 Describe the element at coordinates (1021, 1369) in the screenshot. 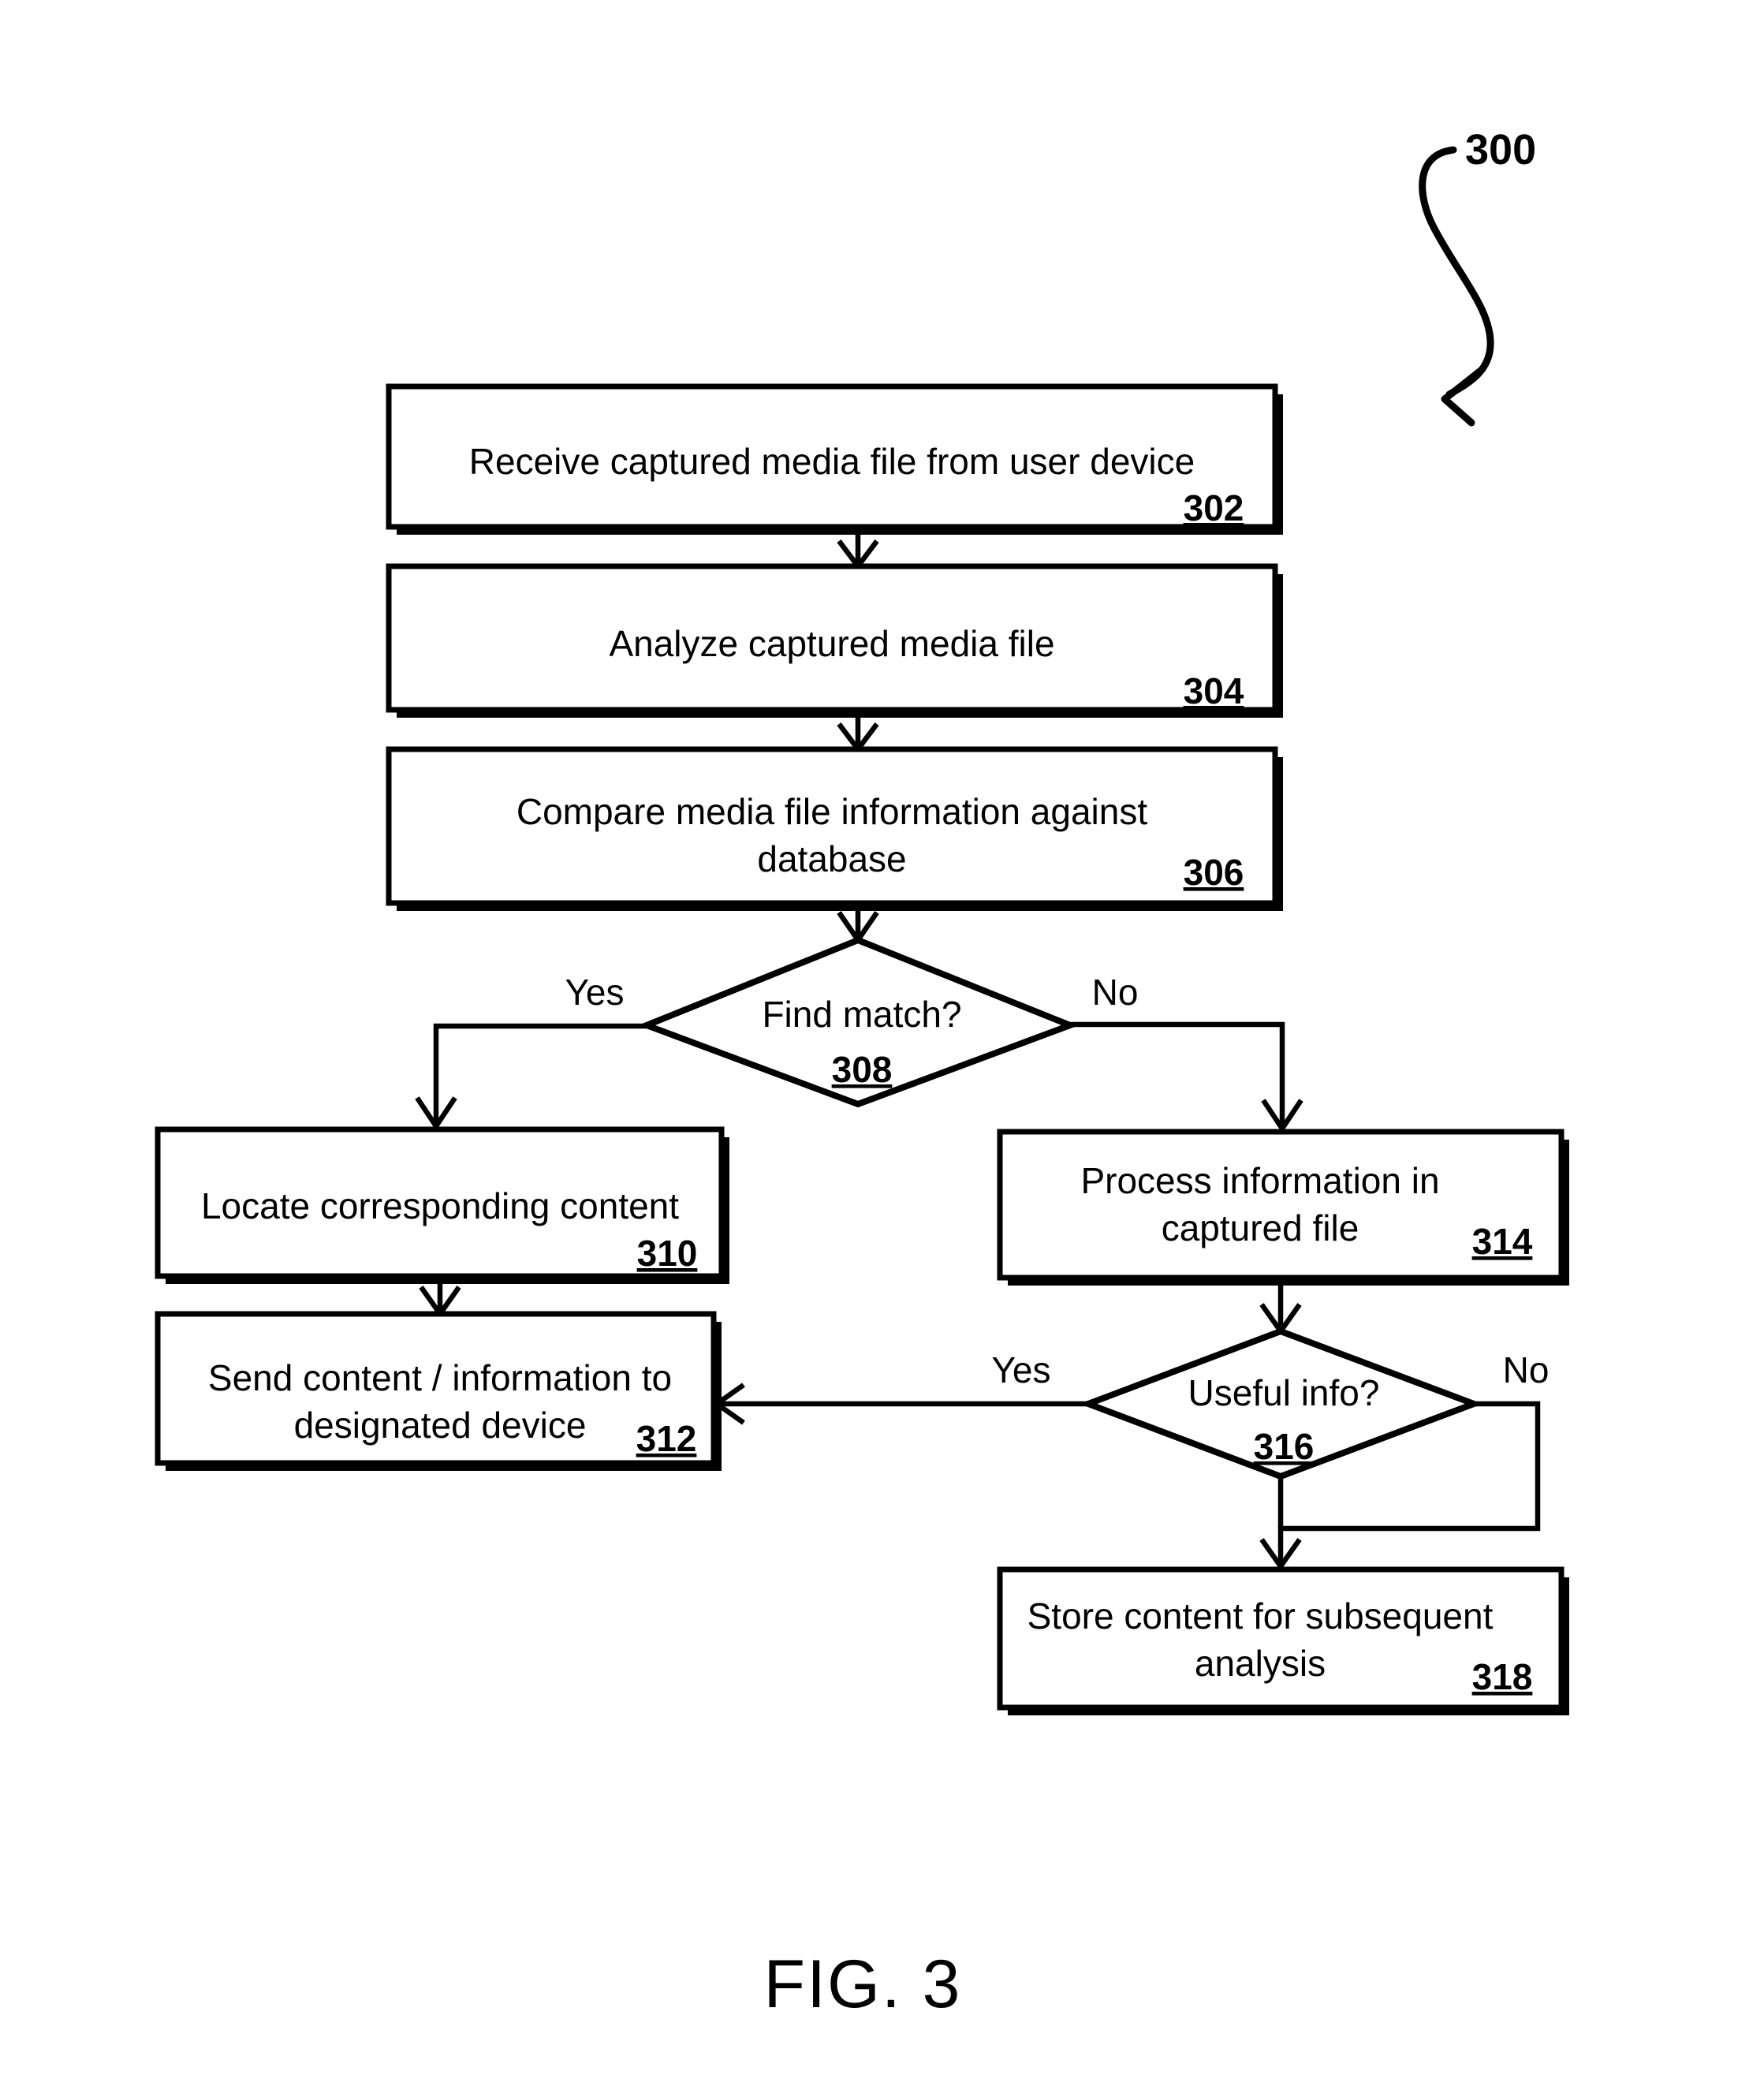

I see `edge-316-yes-label: Yes` at that location.